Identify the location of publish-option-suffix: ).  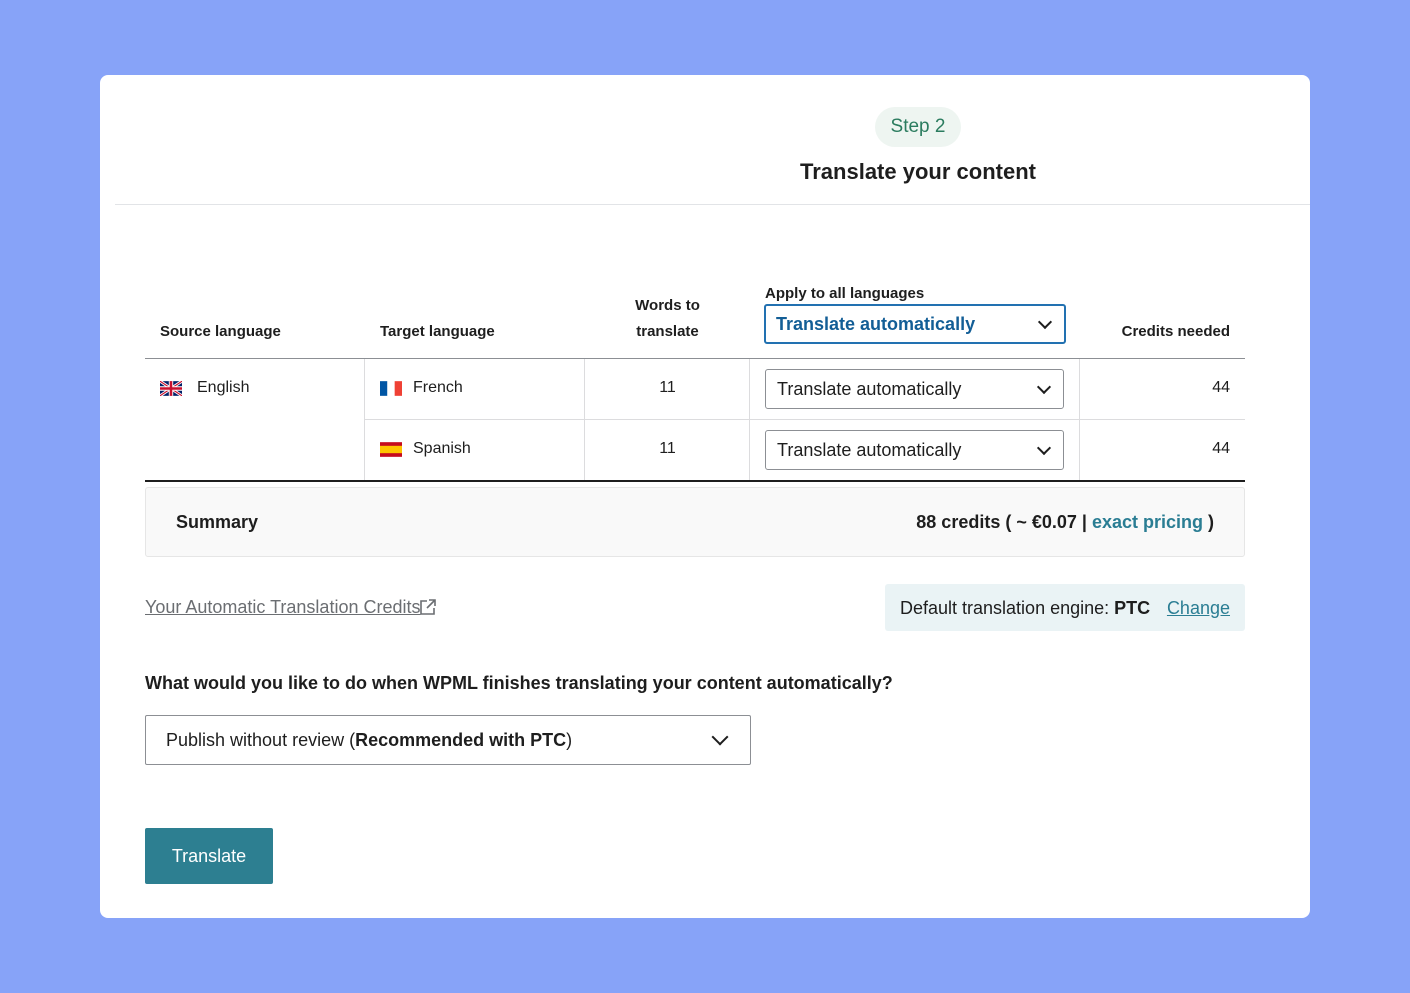
(569, 739).